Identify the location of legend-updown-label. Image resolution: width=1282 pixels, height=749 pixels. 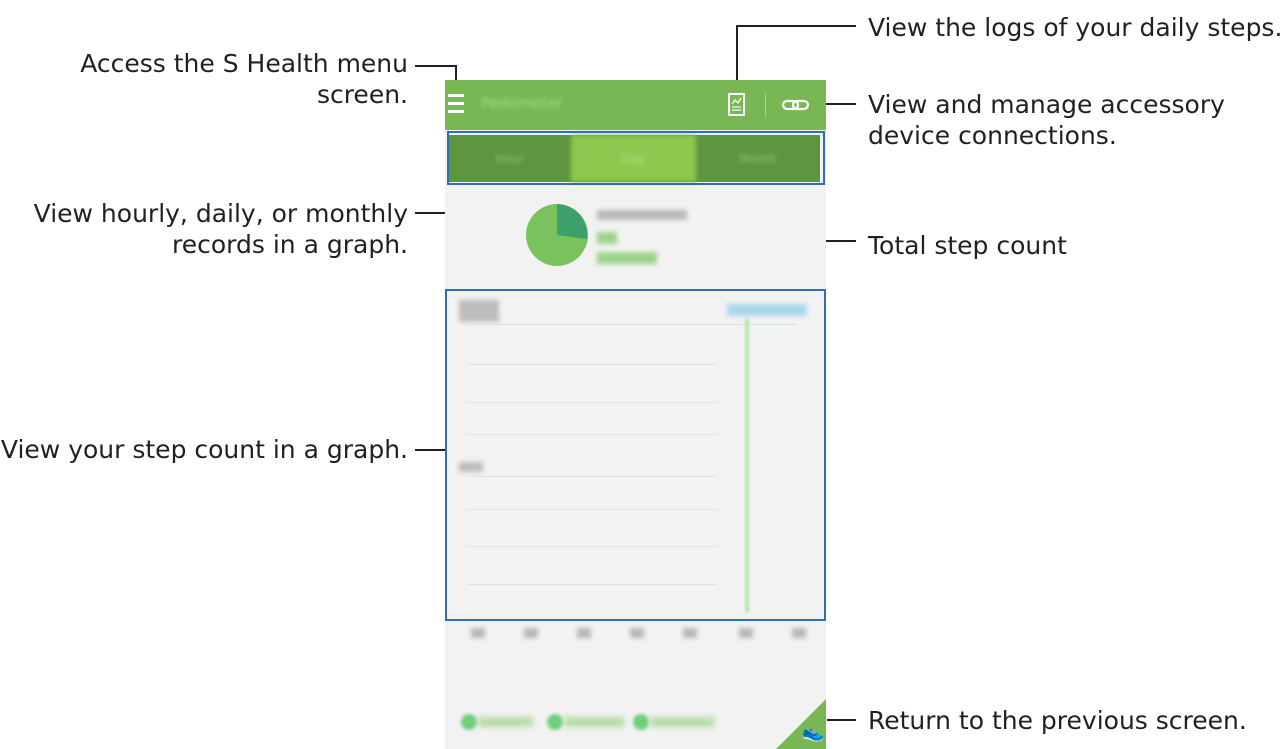
(682, 722).